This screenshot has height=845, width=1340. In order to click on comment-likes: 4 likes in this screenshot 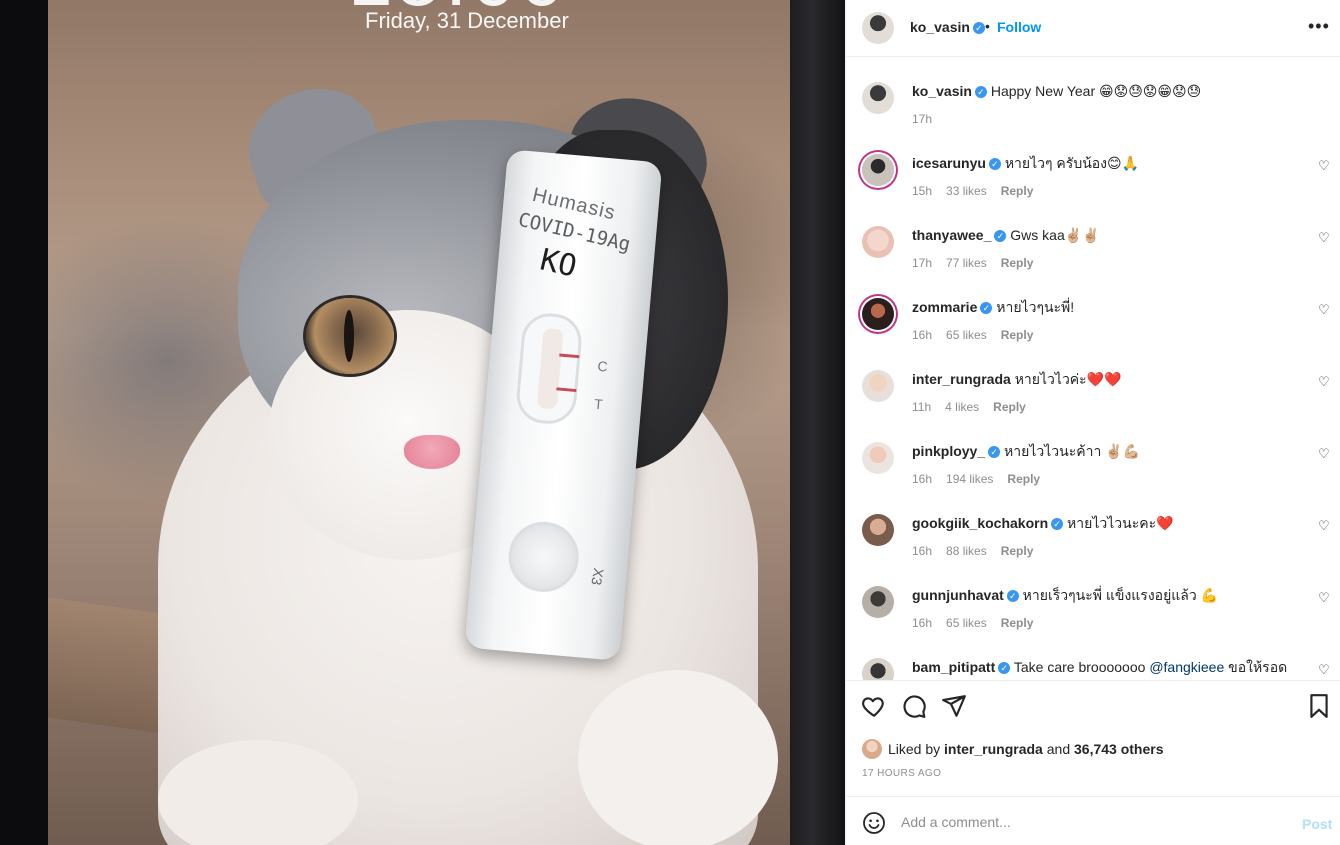, I will do `click(962, 407)`.